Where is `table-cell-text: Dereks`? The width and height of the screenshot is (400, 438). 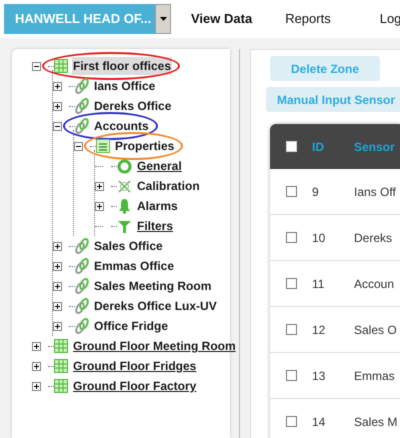 table-cell-text: Dereks is located at coordinates (373, 238).